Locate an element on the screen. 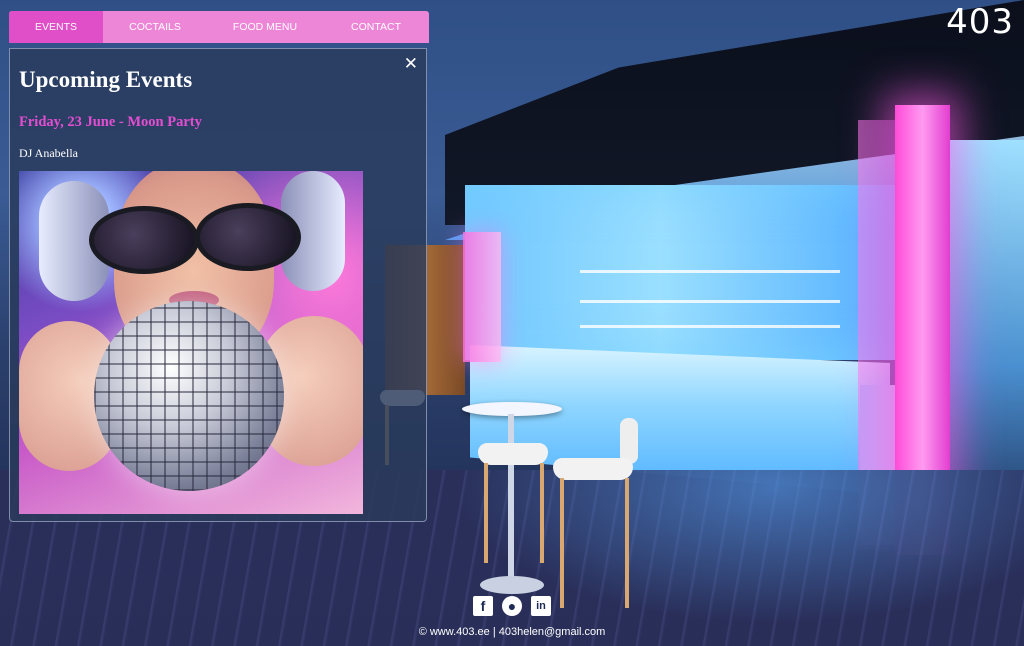 This screenshot has height=646, width=1024. close-icon: ✕ is located at coordinates (411, 64).